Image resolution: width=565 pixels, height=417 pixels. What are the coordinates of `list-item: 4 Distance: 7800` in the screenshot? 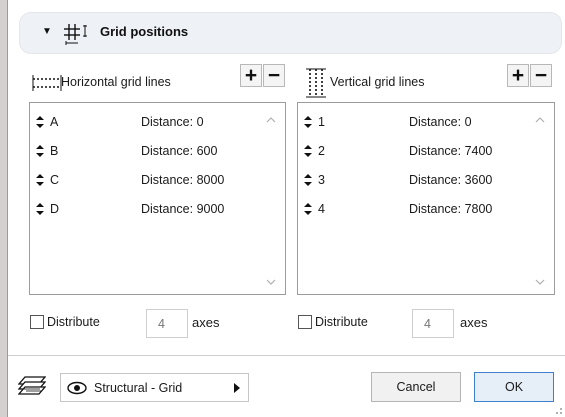 It's located at (426, 210).